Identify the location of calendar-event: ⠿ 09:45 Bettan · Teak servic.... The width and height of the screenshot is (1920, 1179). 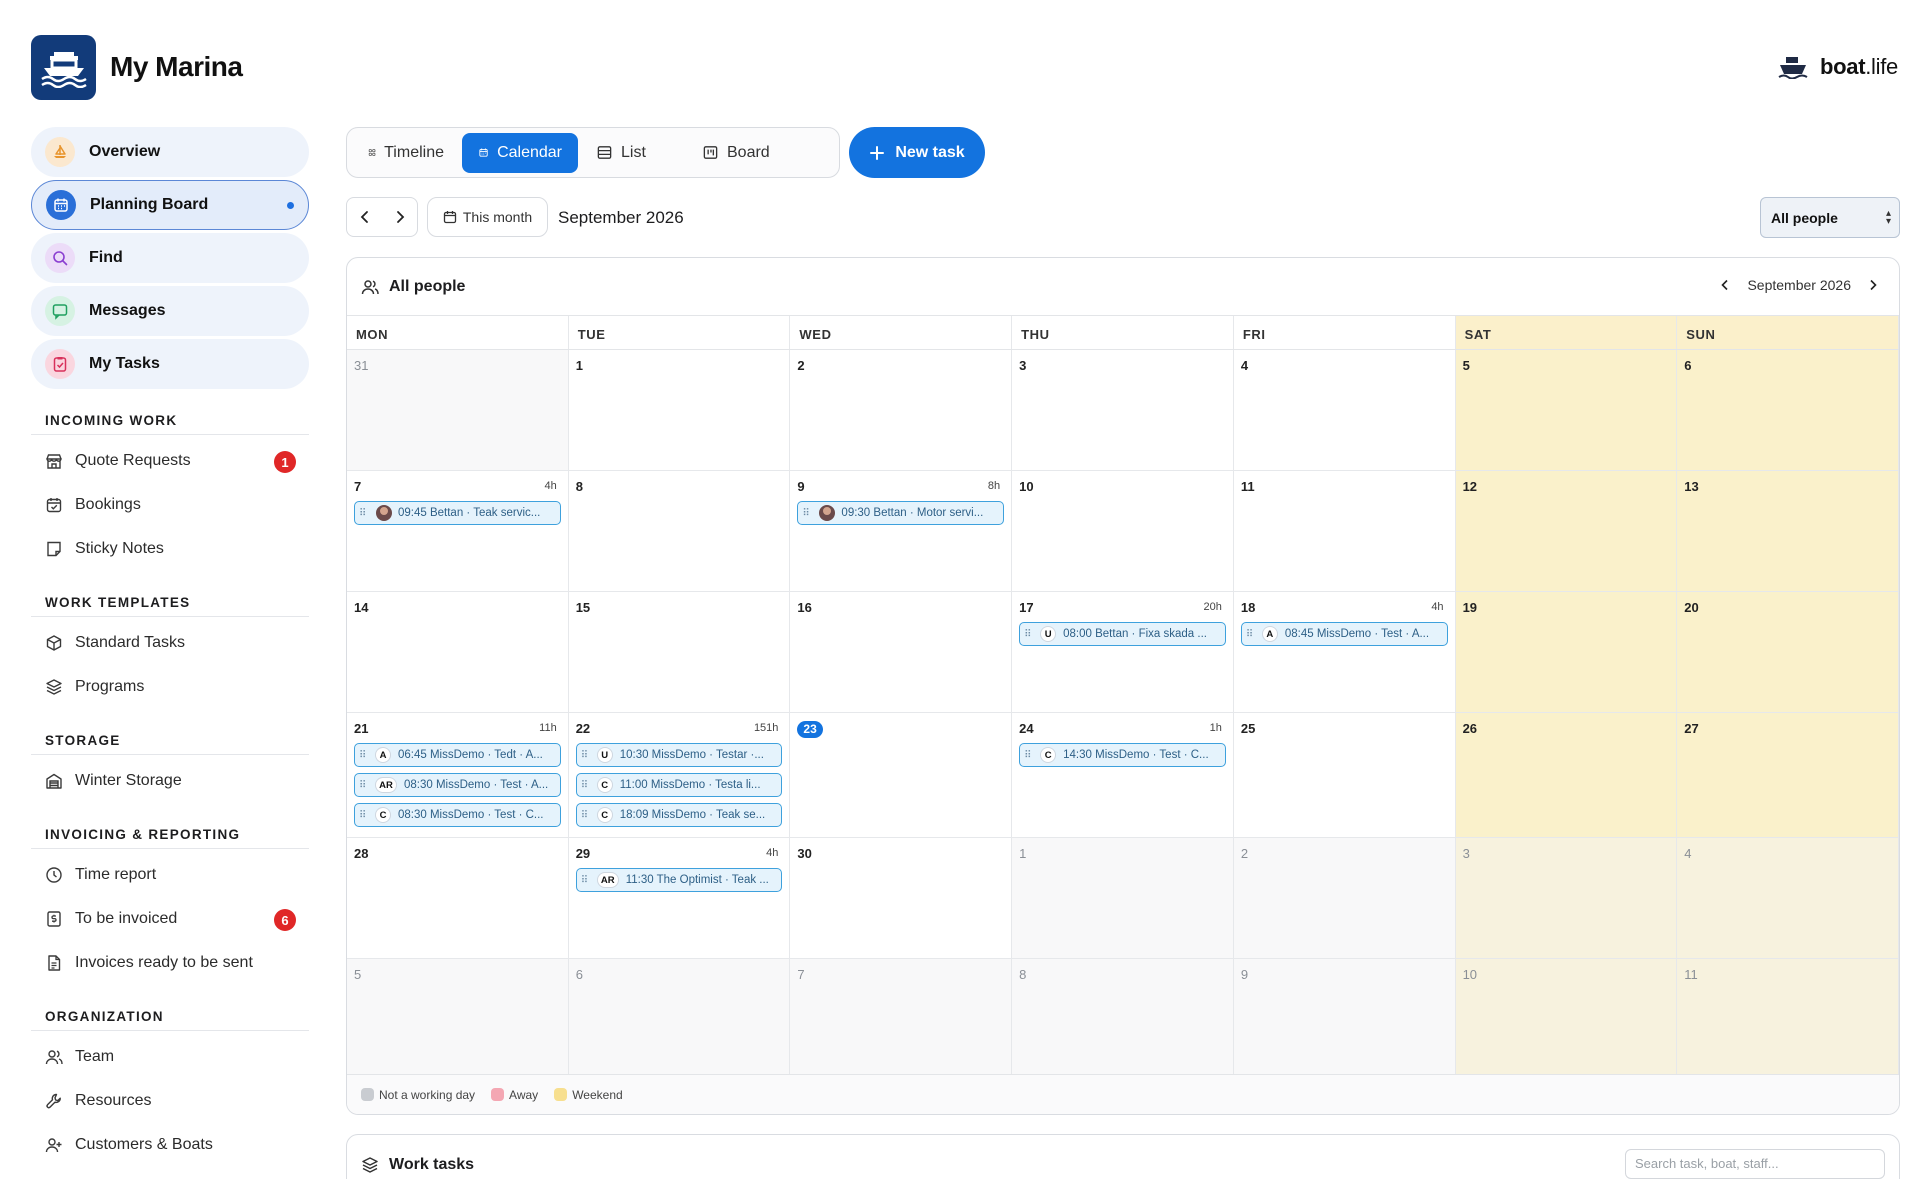
(457, 513).